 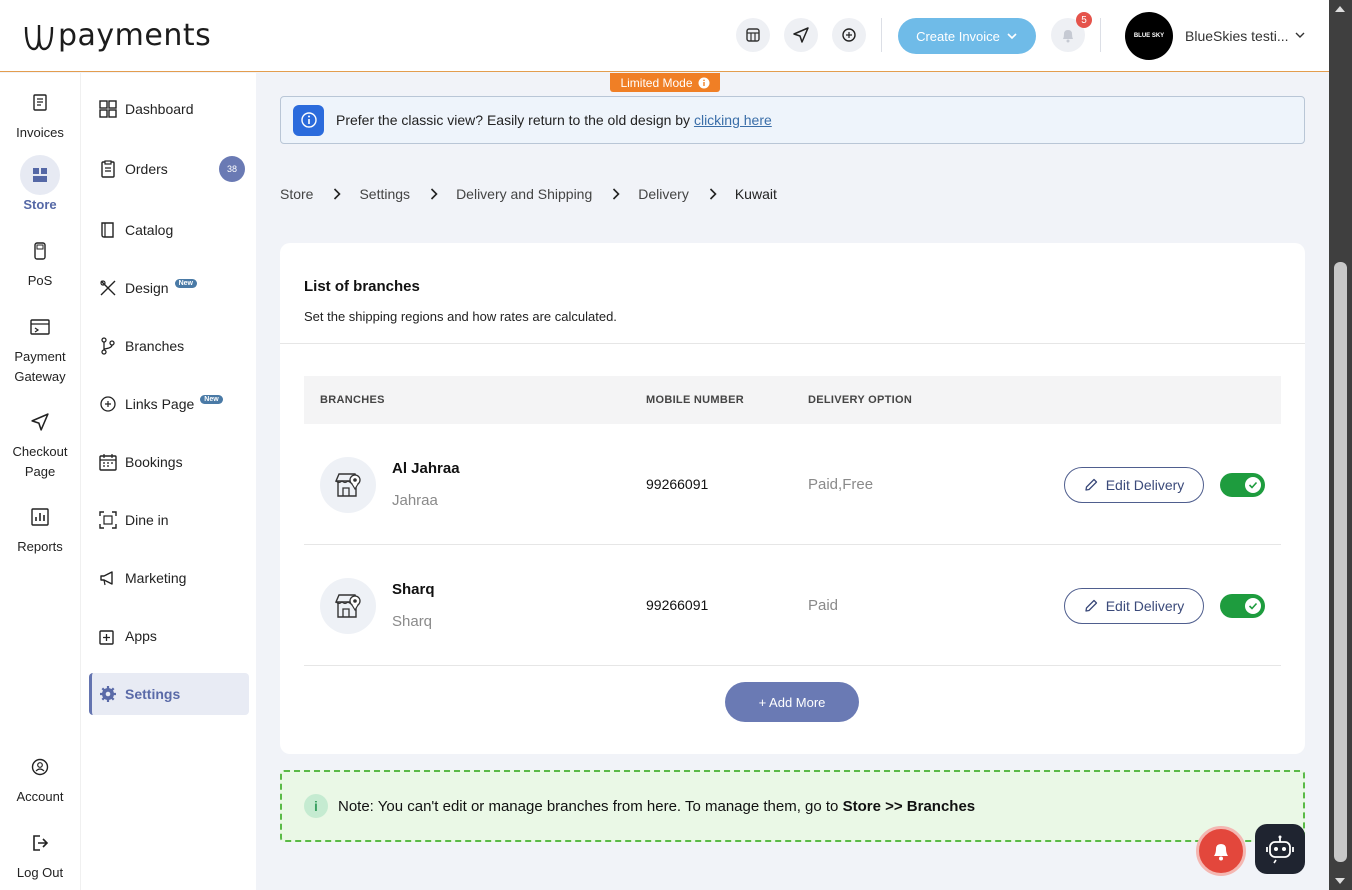 I want to click on sidenav-item-settings: Settings, so click(x=169, y=694).